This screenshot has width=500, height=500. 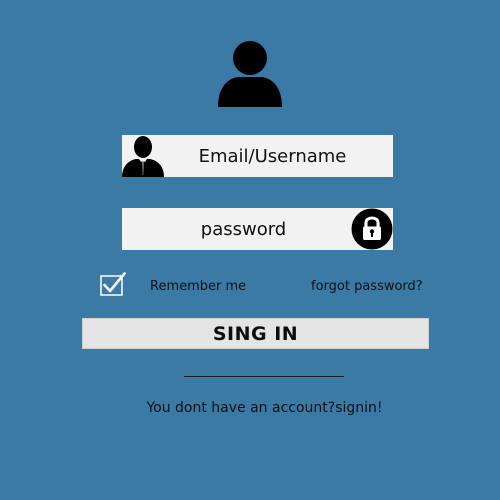 I want to click on user-avatar-icon, so click(x=250, y=74).